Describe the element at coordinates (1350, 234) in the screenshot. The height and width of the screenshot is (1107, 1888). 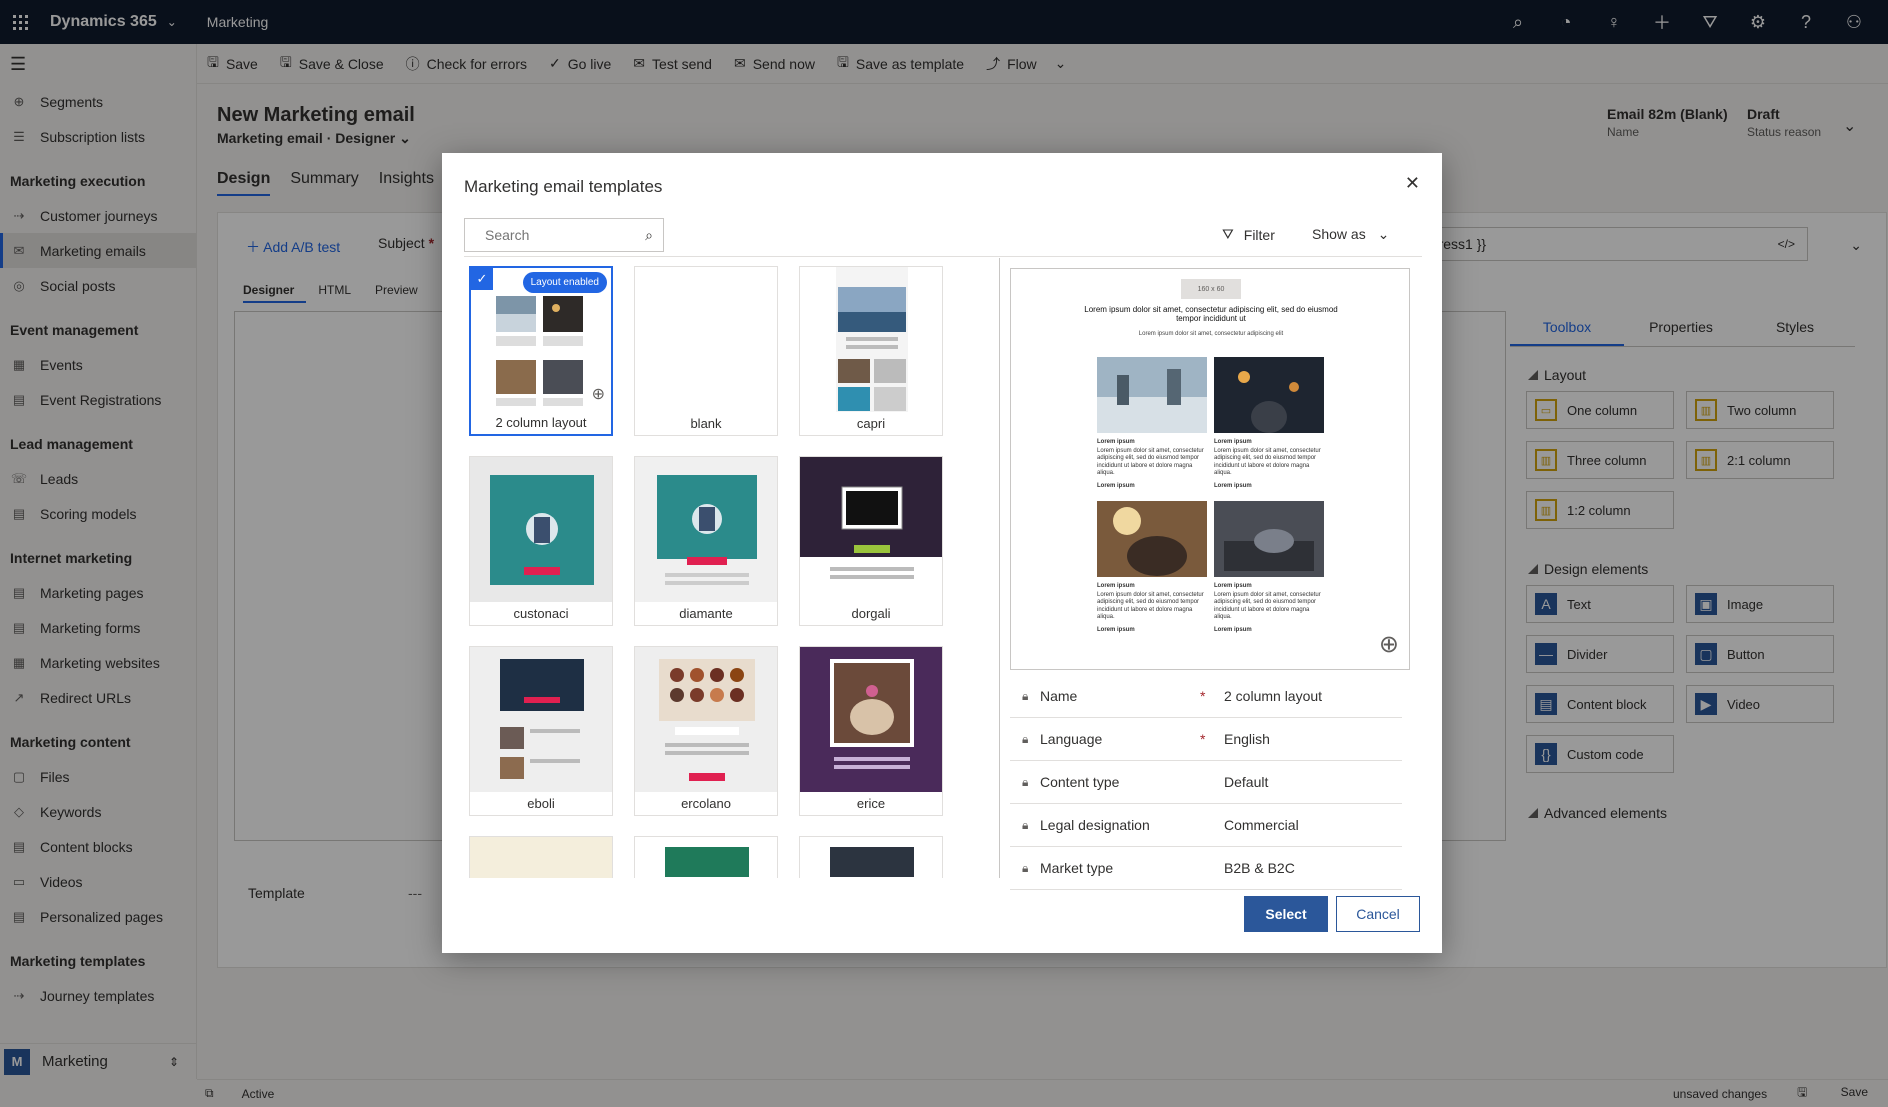
I see `show-as-button: Show as ⌄` at that location.